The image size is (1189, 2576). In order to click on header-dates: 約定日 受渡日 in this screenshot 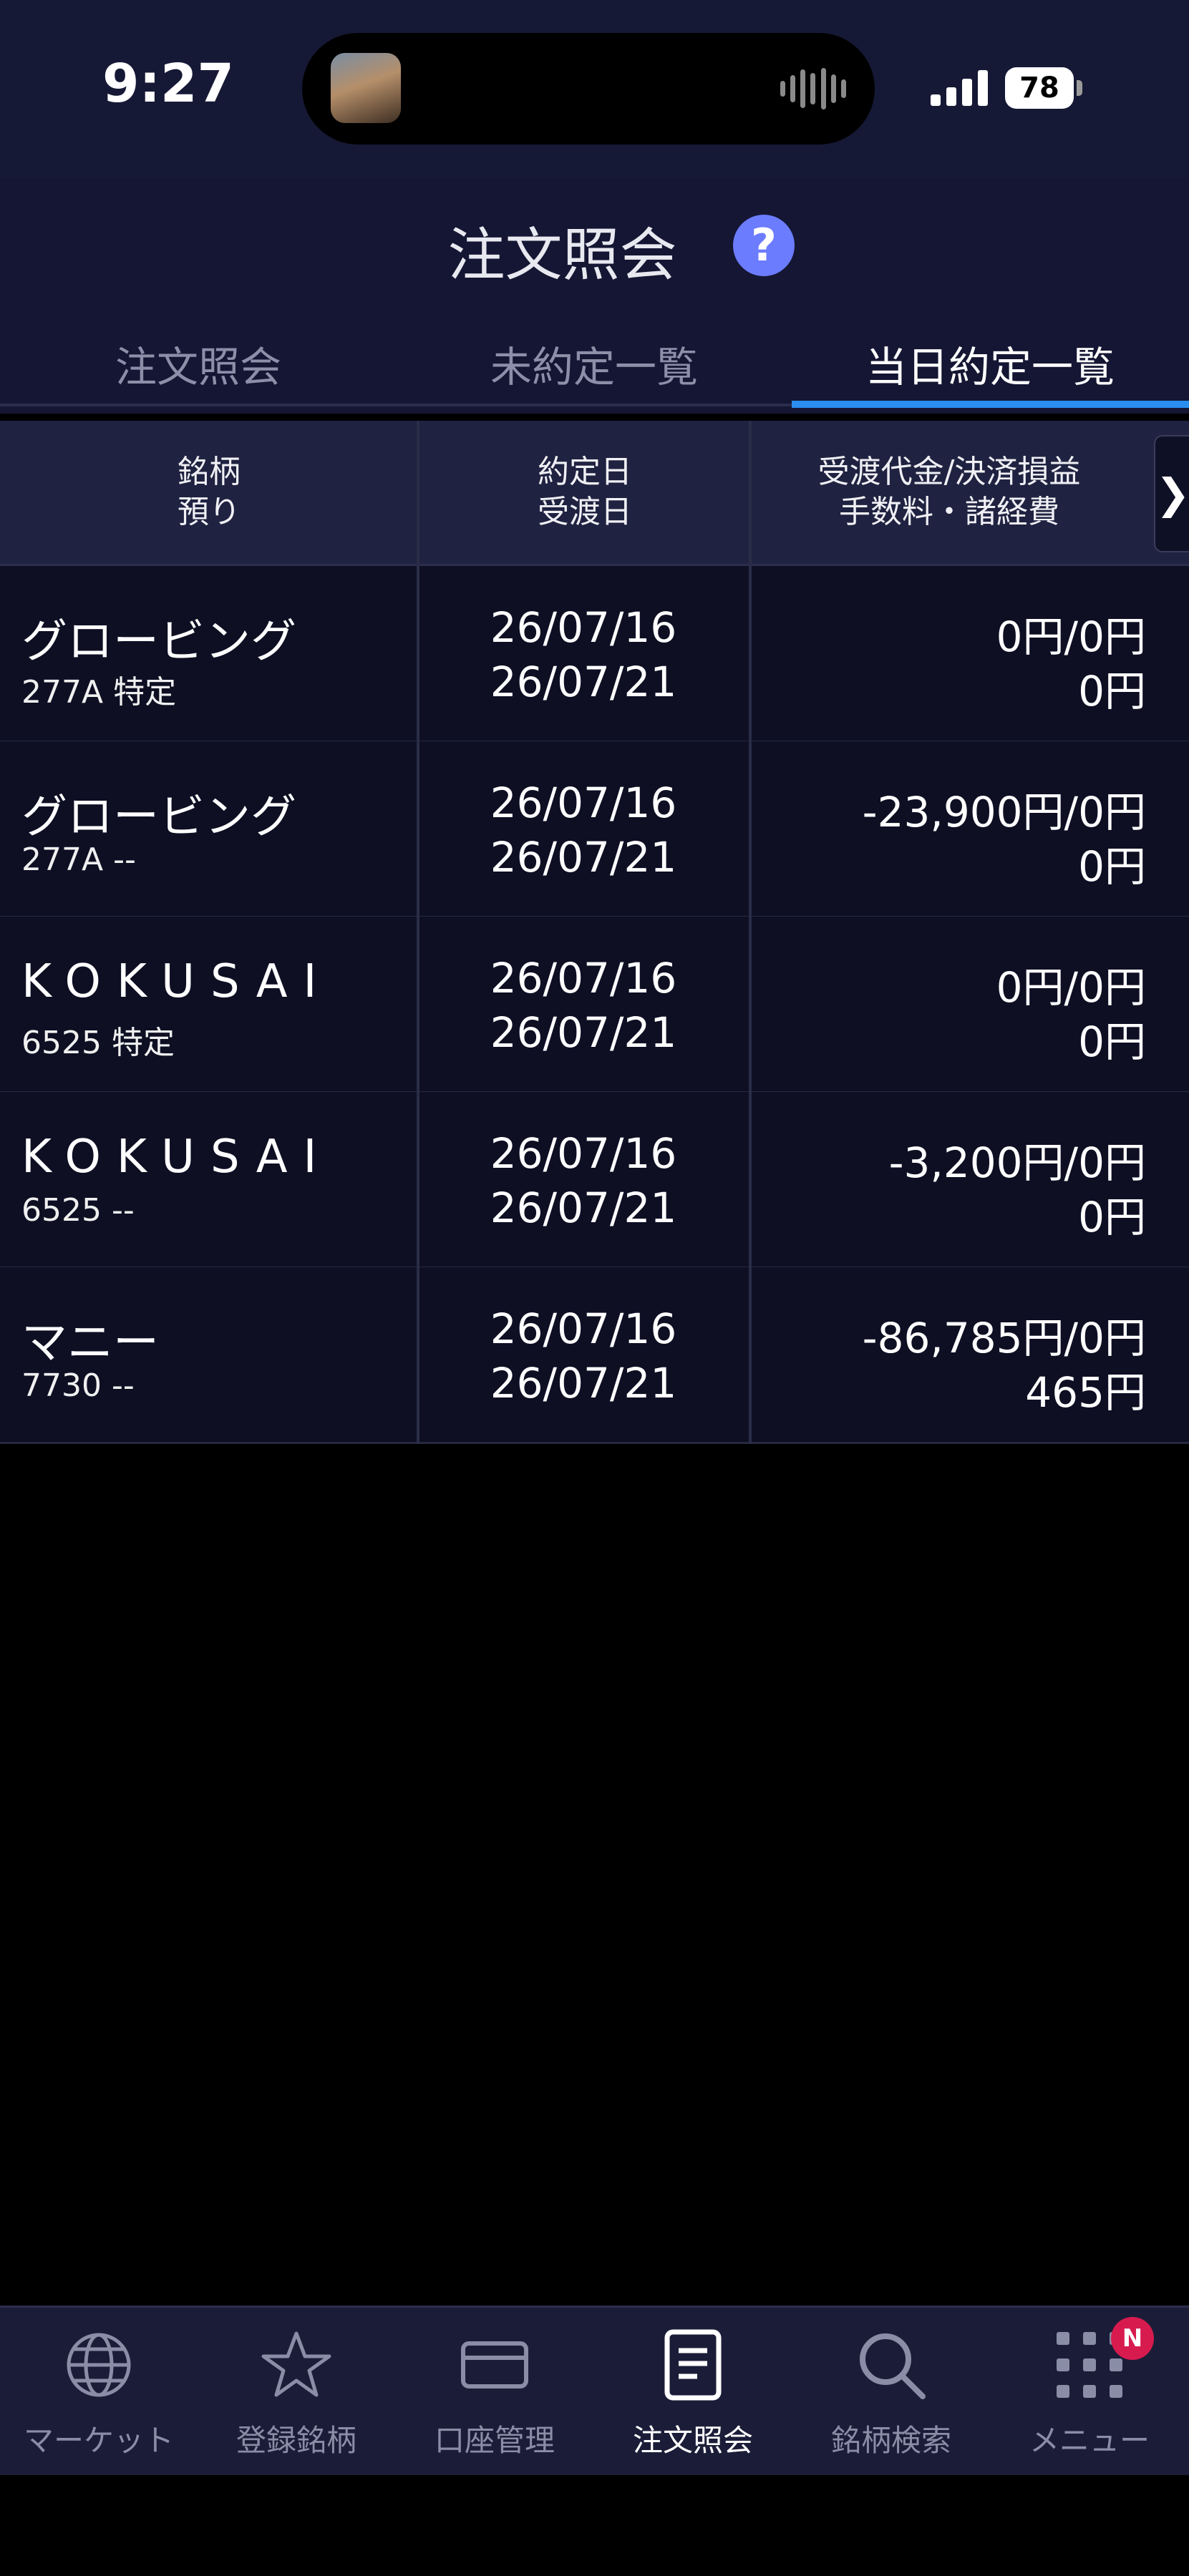, I will do `click(584, 492)`.